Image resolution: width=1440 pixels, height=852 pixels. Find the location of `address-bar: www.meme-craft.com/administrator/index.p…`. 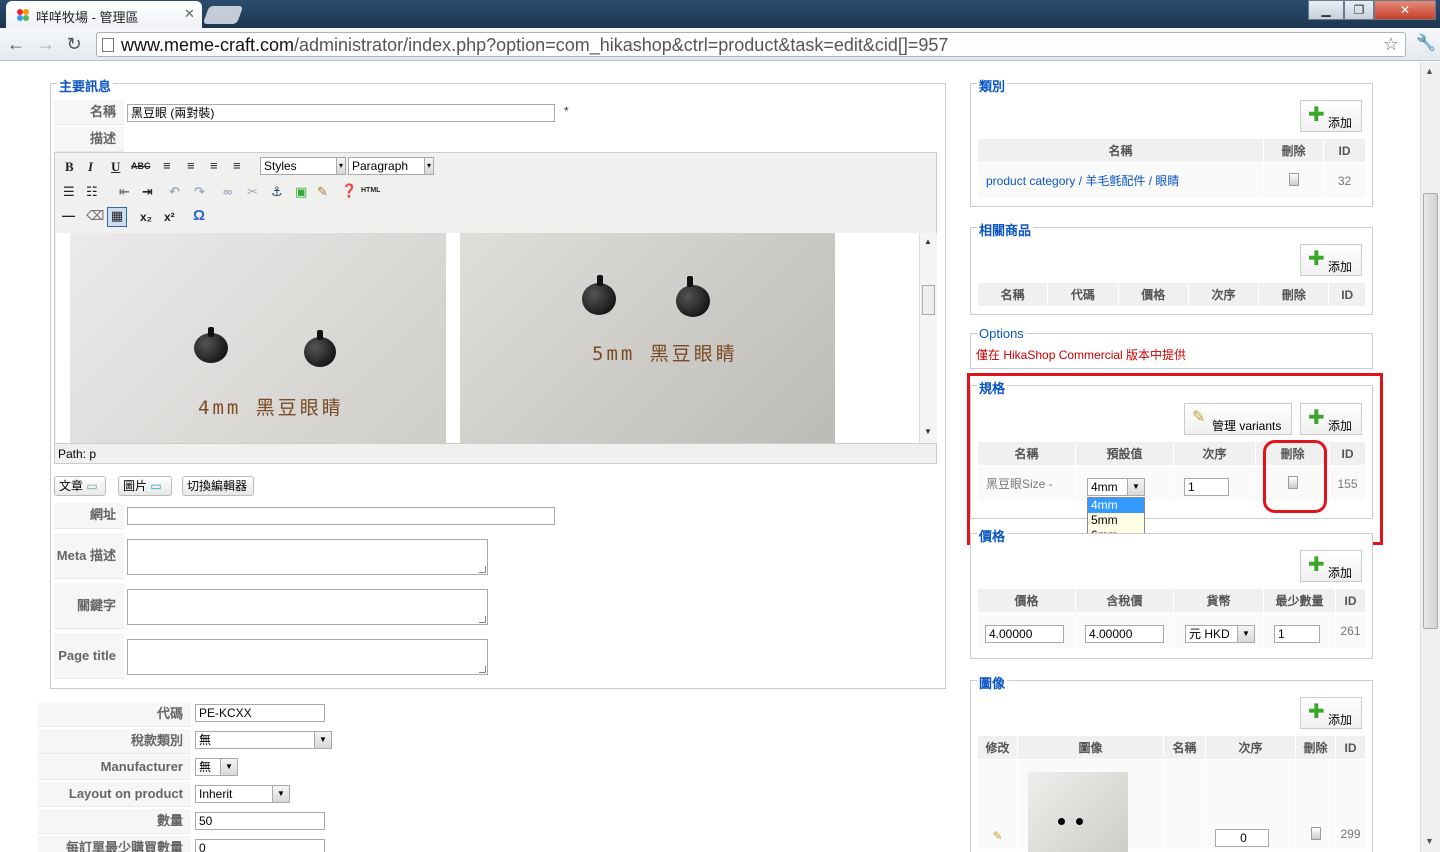

address-bar: www.meme-craft.com/administrator/index.p… is located at coordinates (751, 44).